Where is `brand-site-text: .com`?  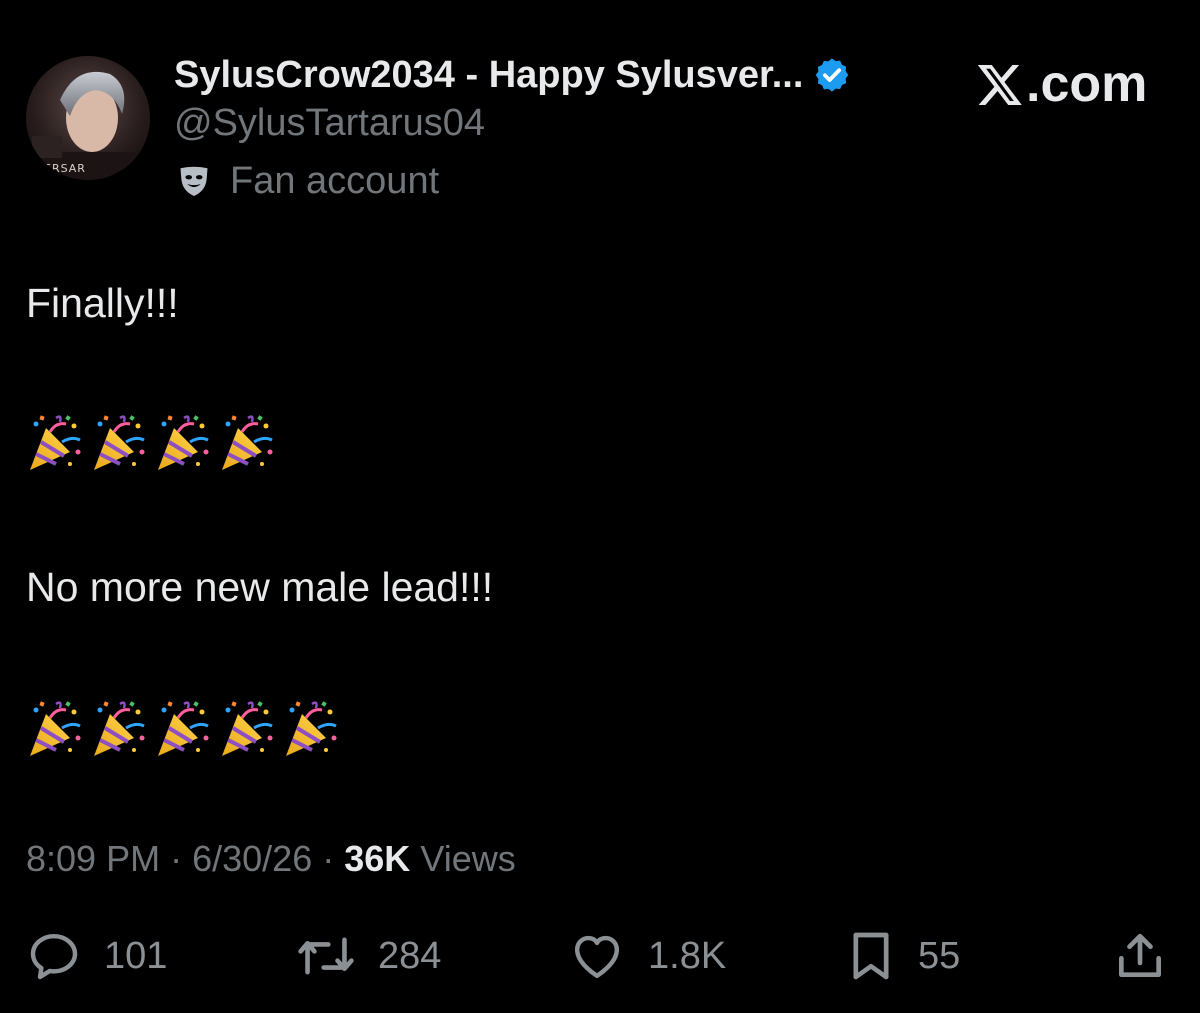 brand-site-text: .com is located at coordinates (1087, 84).